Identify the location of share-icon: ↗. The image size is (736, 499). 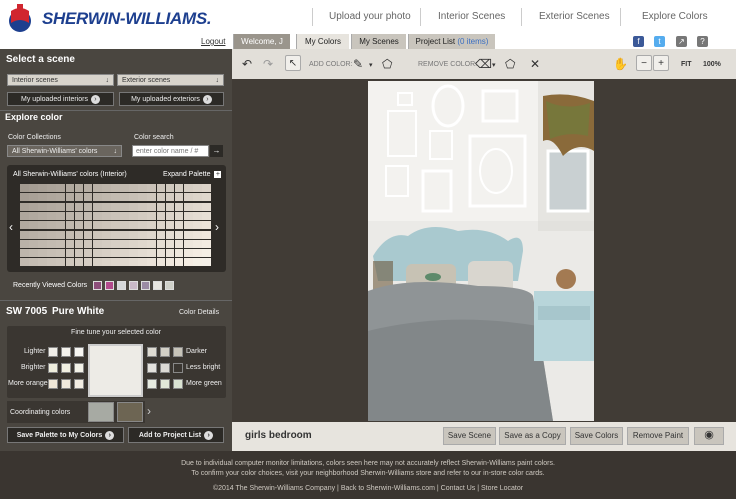
(681, 41).